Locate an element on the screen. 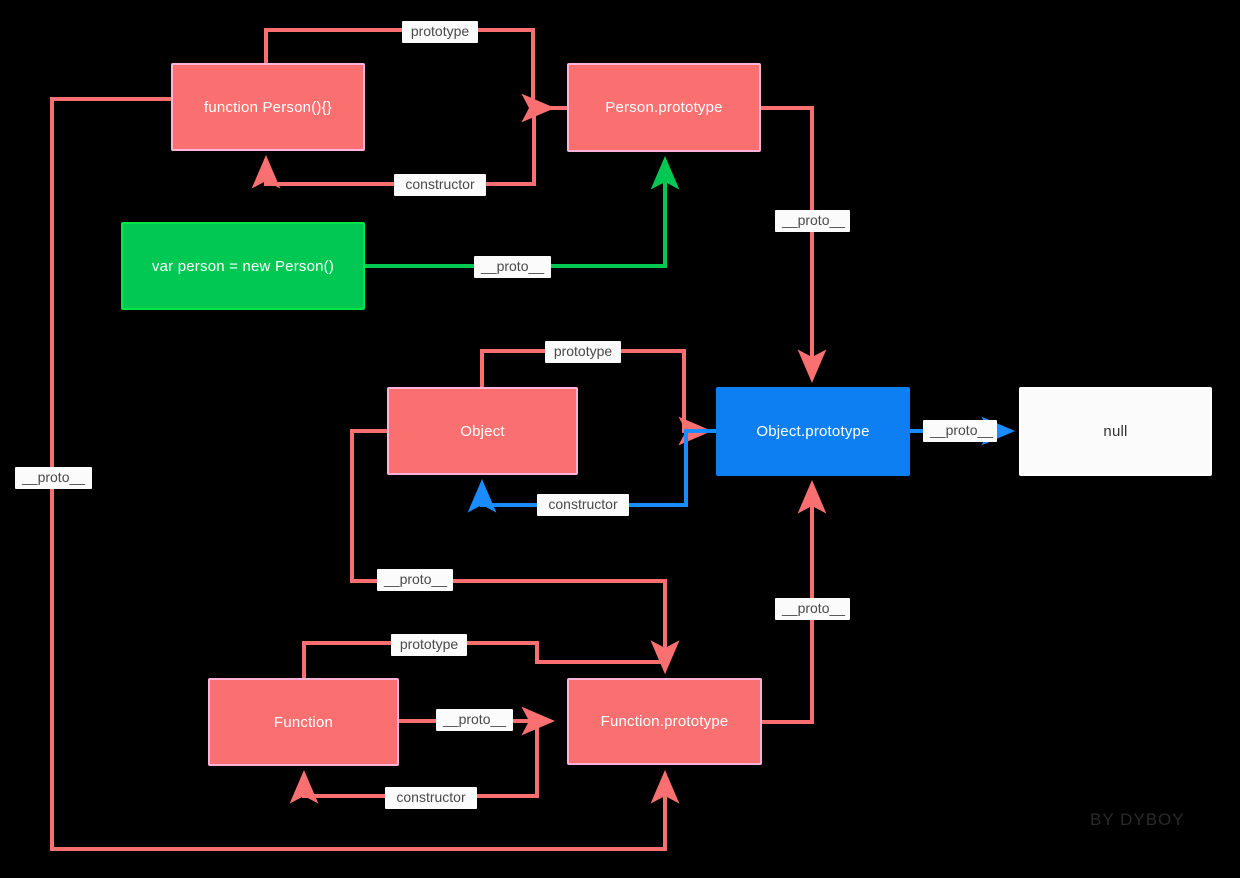  edge-label-personfn-funcproto: __proto__ is located at coordinates (53, 478).